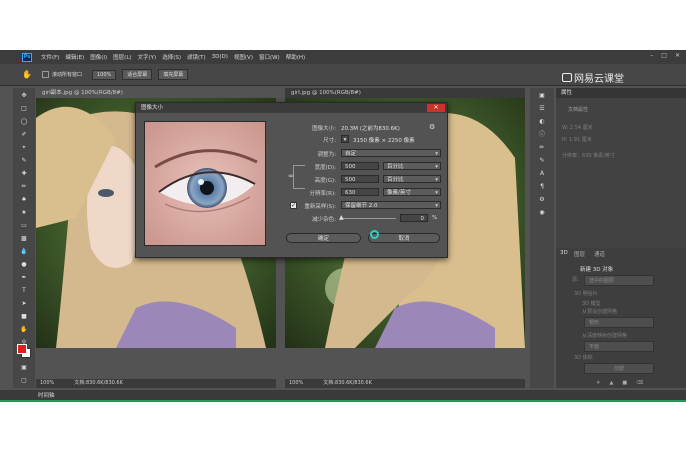 This screenshot has width=686, height=457. Describe the element at coordinates (341, 217) in the screenshot. I see `slider-handle-icon: ▲` at that location.